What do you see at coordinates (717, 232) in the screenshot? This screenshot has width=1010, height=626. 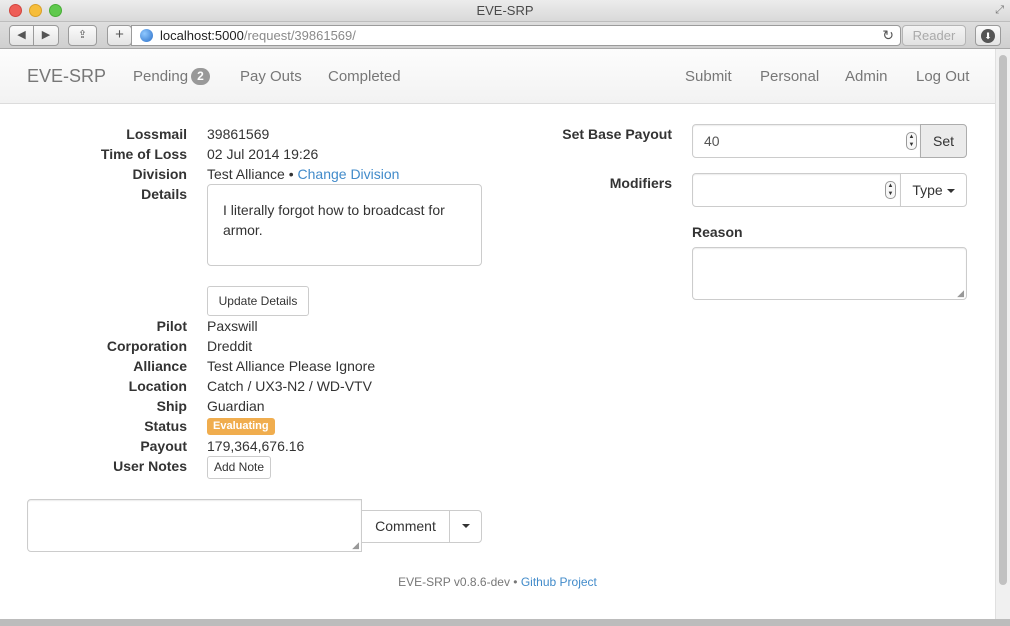 I see `reason-label: Reason` at bounding box center [717, 232].